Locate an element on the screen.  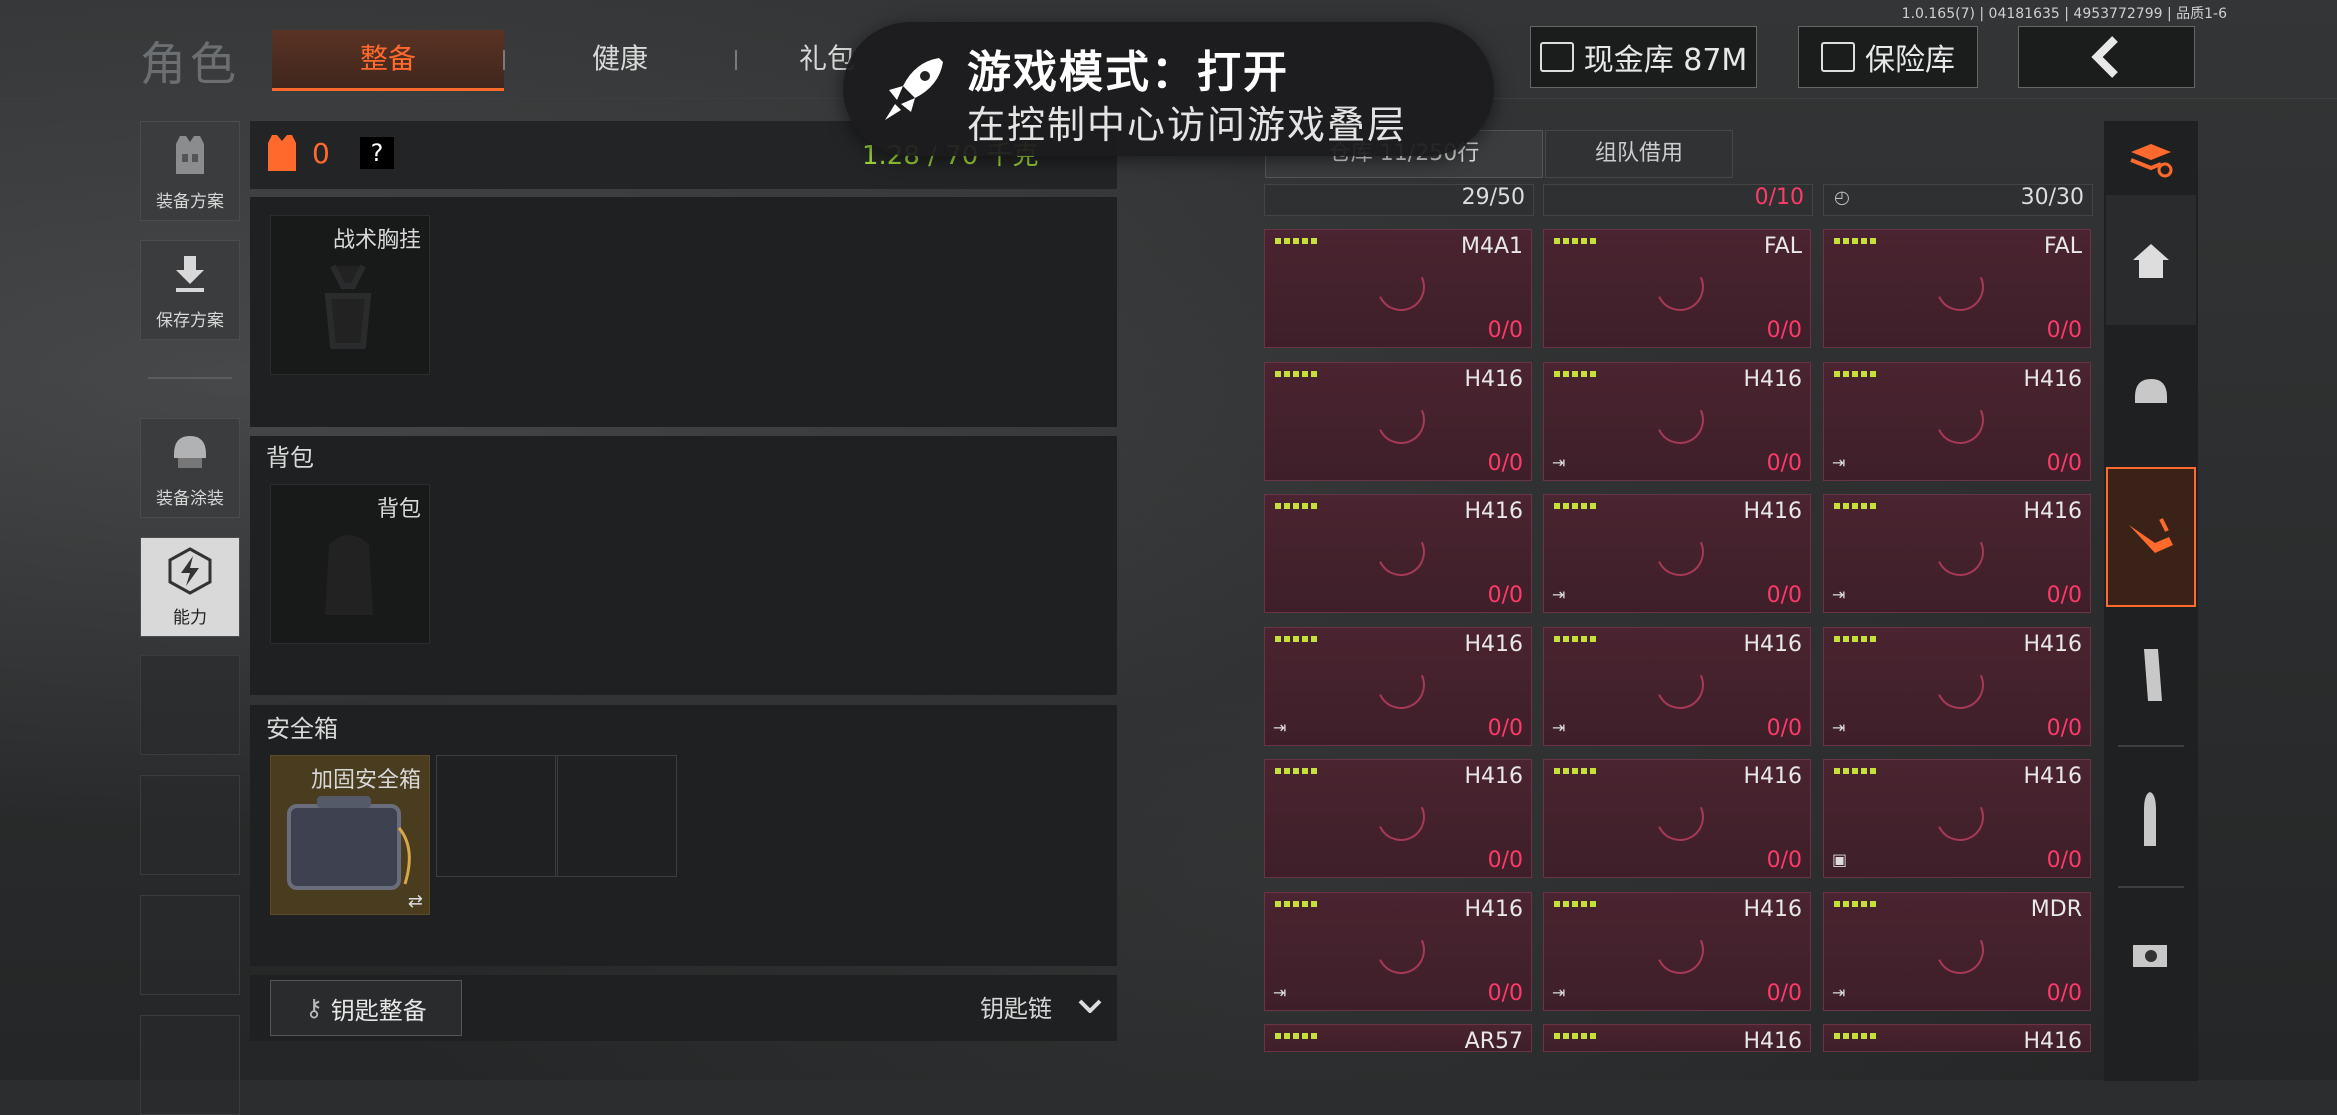
nav-label: 装备涂装 is located at coordinates (190, 499).